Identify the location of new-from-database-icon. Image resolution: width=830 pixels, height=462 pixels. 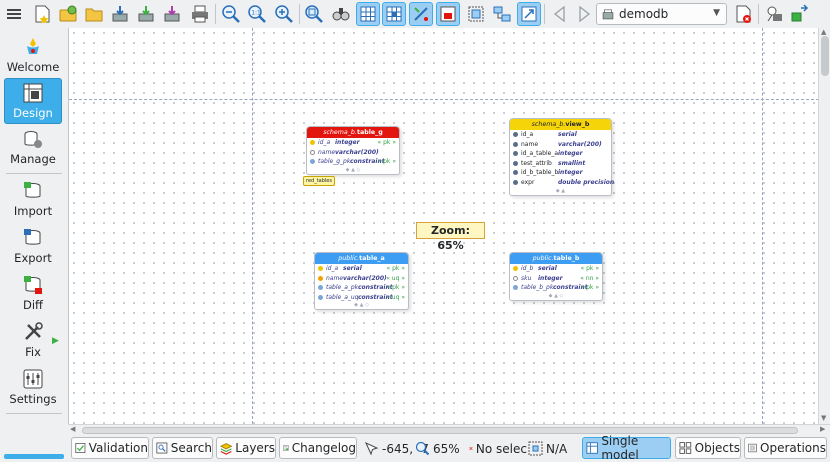
(68, 14).